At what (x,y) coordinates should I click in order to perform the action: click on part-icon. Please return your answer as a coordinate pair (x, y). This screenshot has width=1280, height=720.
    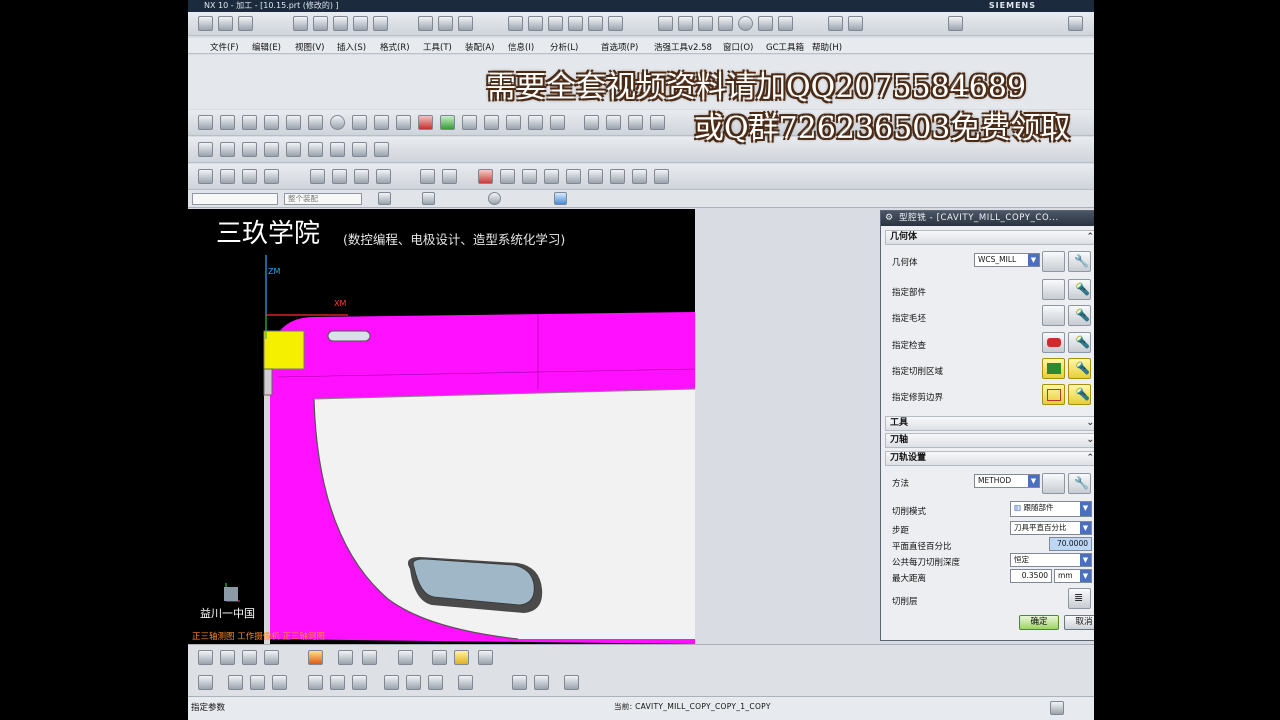
    Looking at the image, I should click on (205, 122).